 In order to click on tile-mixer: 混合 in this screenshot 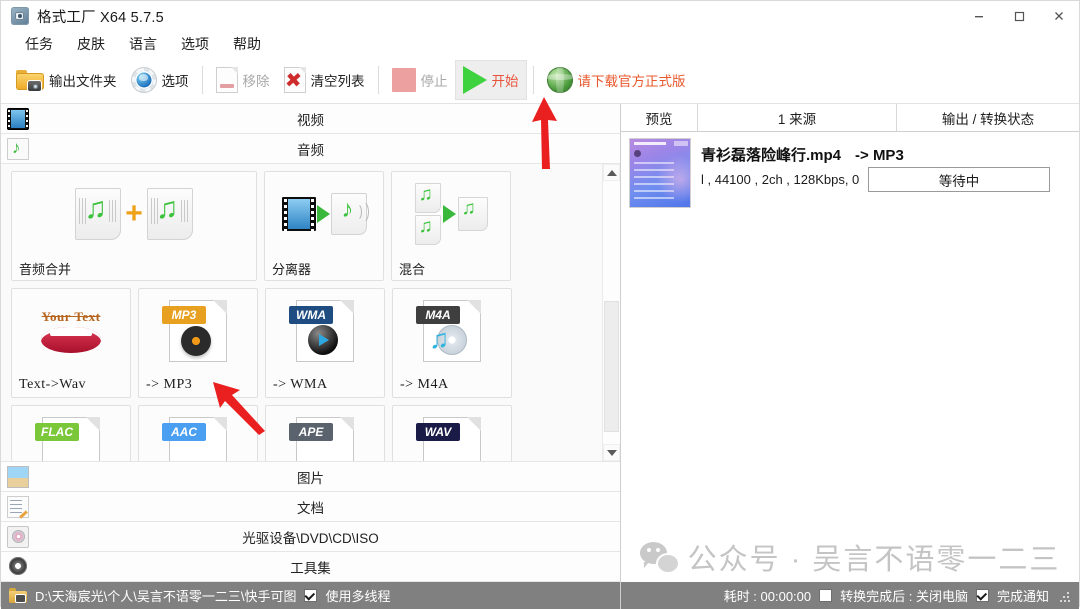, I will do `click(451, 226)`.